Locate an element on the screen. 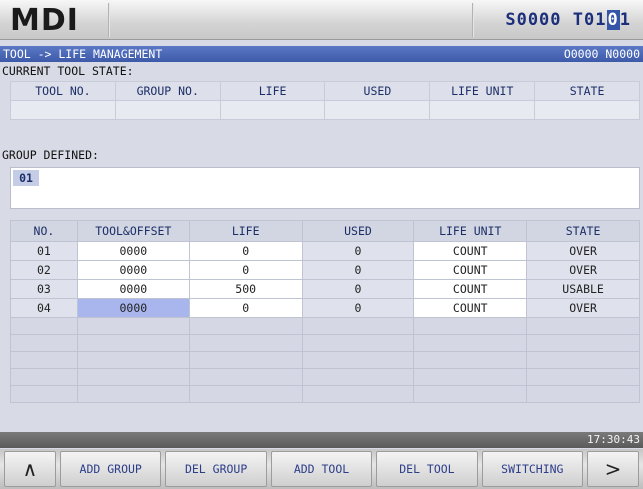  add-group-button: ADD GROUP is located at coordinates (111, 469).